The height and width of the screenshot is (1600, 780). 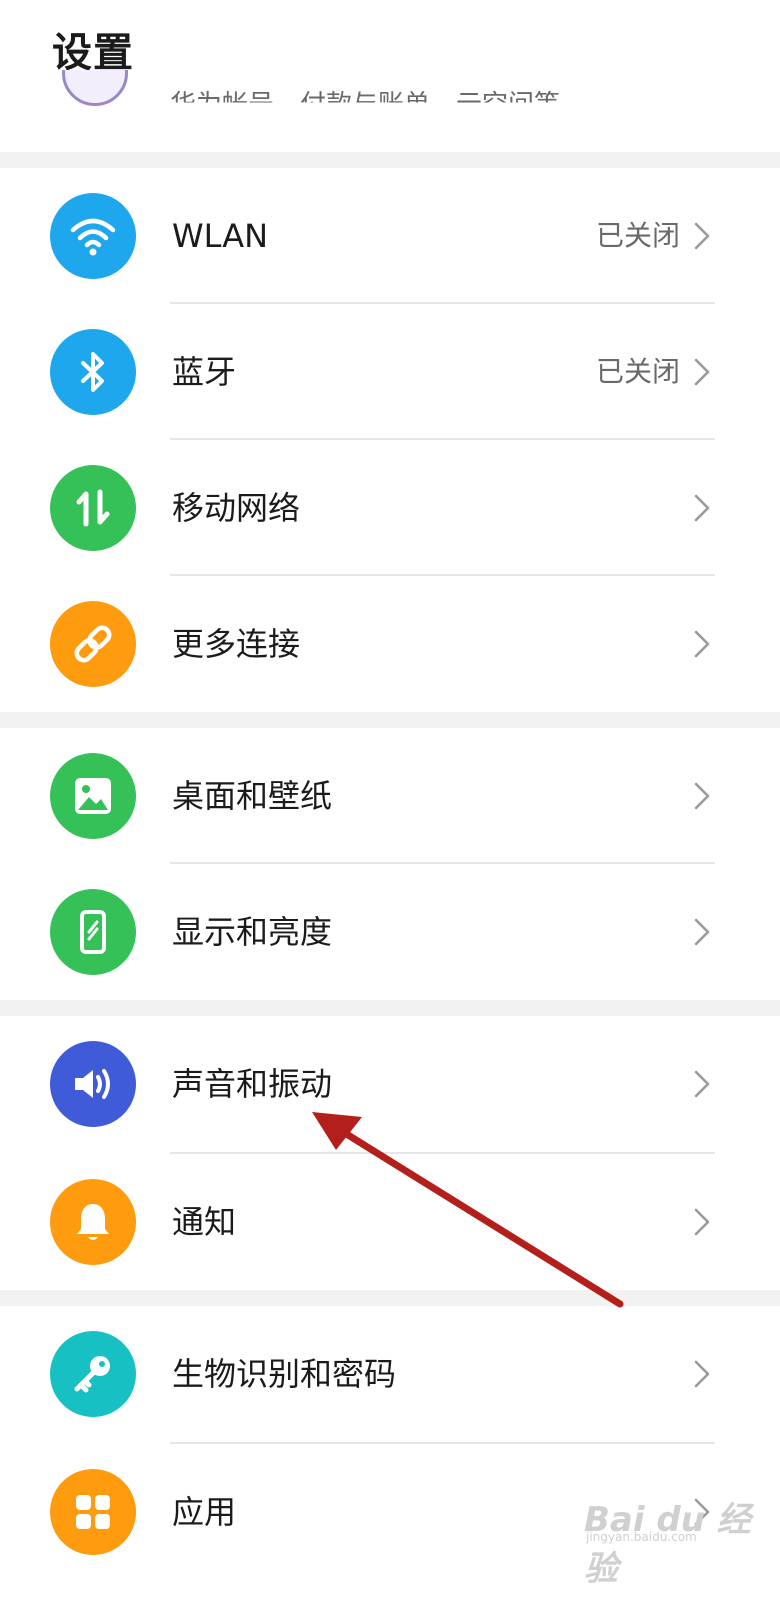 What do you see at coordinates (95, 88) in the screenshot?
I see `avatar` at bounding box center [95, 88].